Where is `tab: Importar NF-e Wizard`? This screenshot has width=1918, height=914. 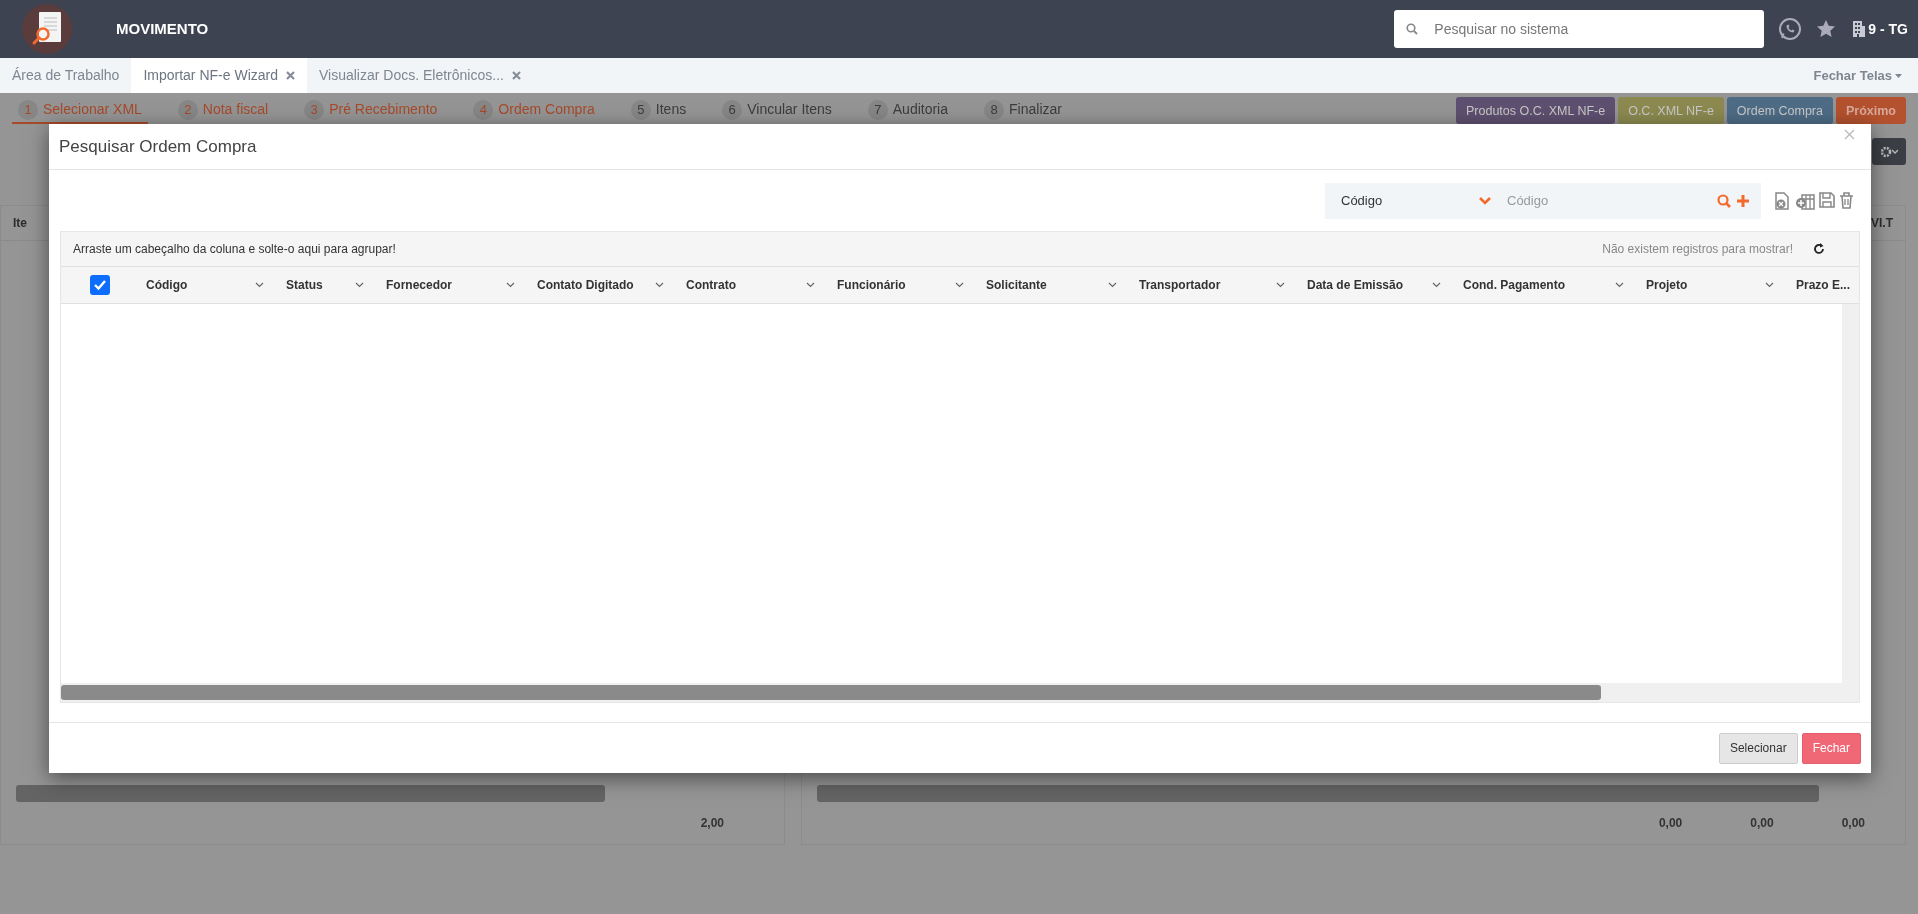 tab: Importar NF-e Wizard is located at coordinates (219, 75).